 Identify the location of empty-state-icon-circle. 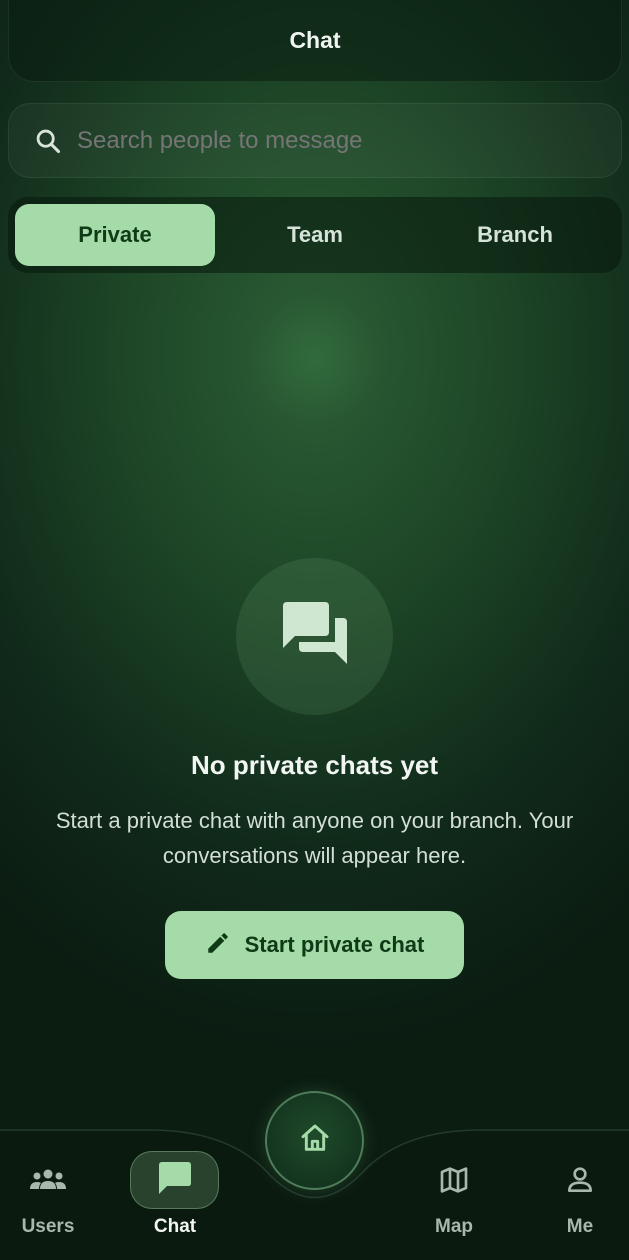
(314, 636).